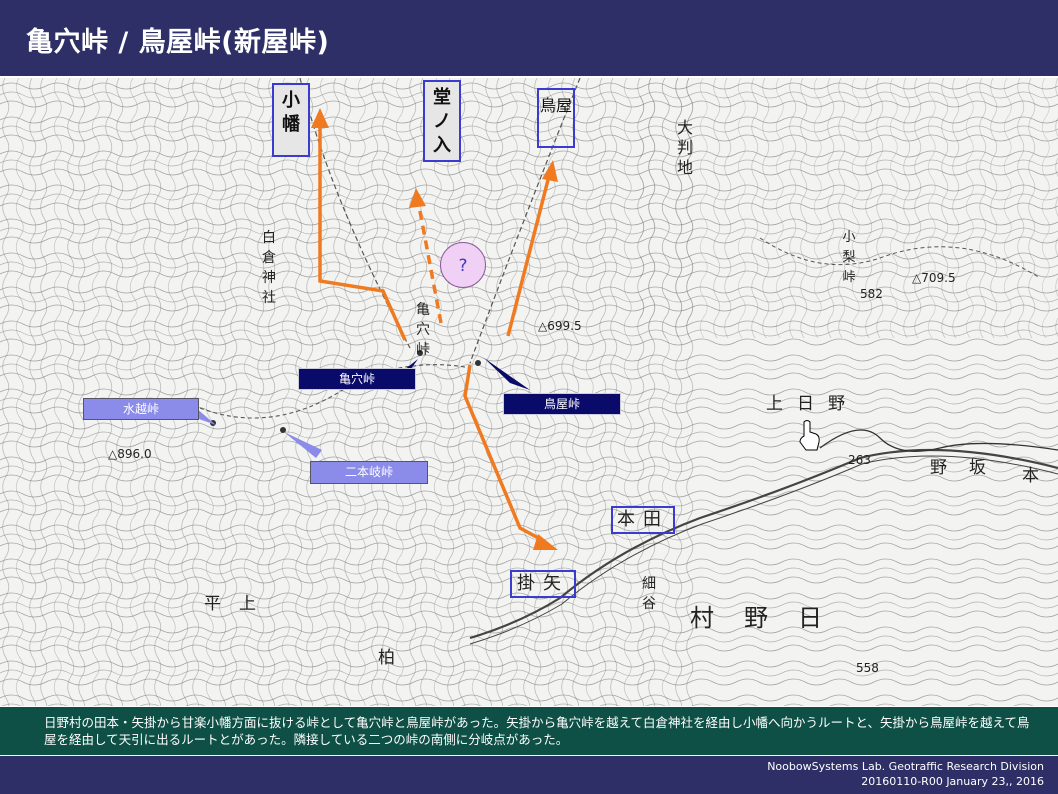 The image size is (1058, 794). Describe the element at coordinates (423, 330) in the screenshot. I see `map-text-kameana-vertical: 亀穴峠` at that location.